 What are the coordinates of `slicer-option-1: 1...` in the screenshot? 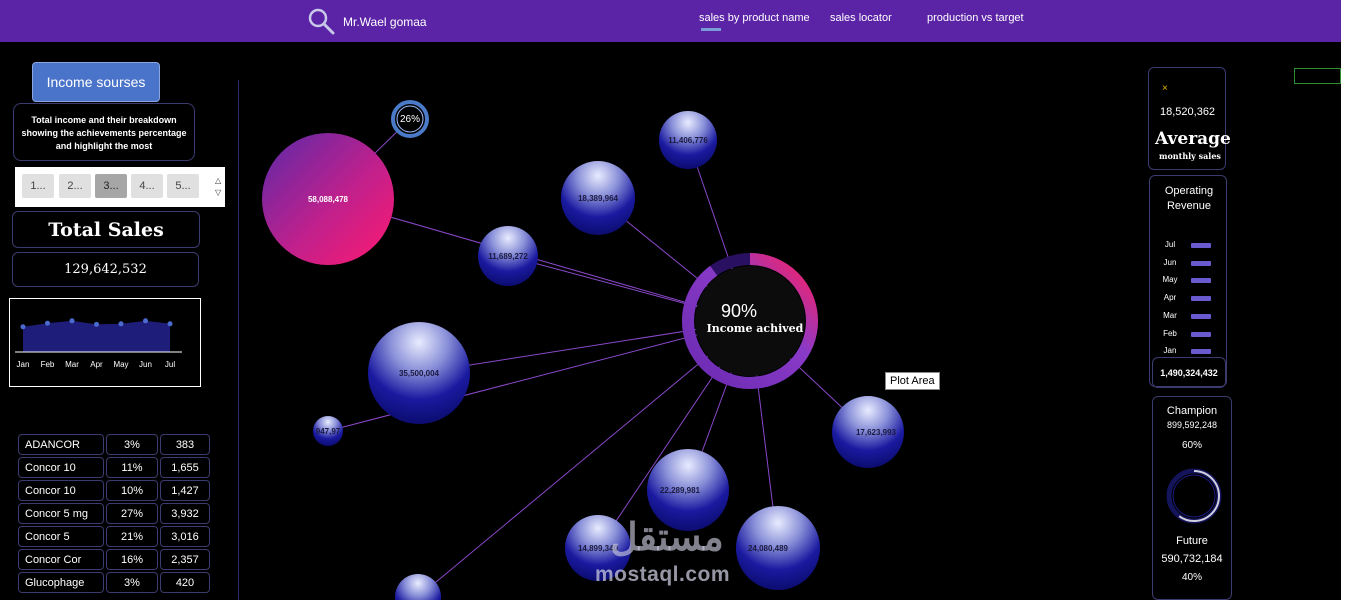 It's located at (38, 186).